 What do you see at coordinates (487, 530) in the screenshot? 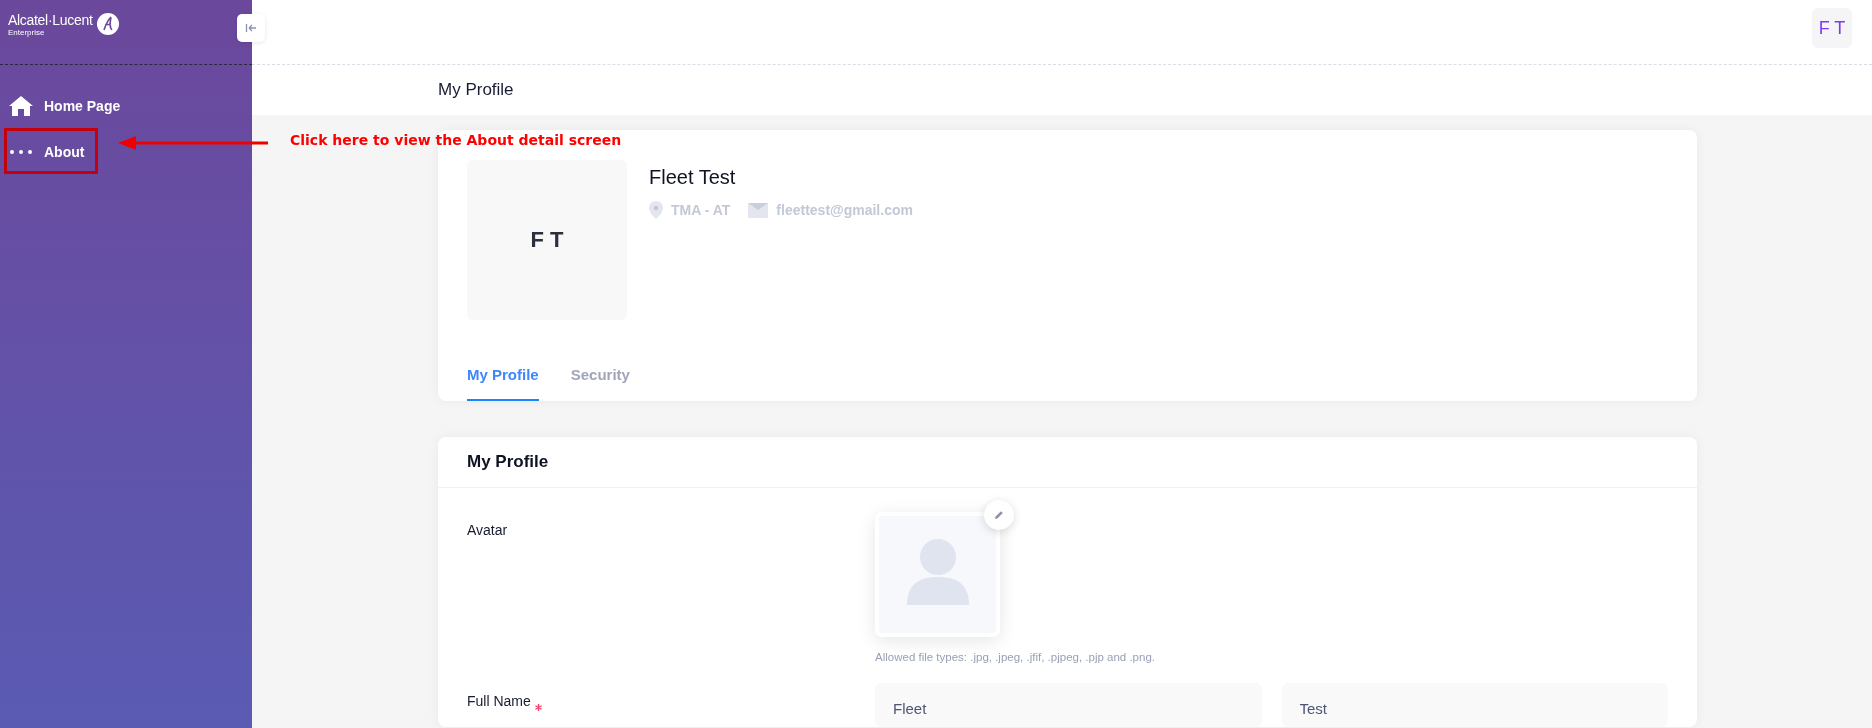
I see `field-label: Avatar` at bounding box center [487, 530].